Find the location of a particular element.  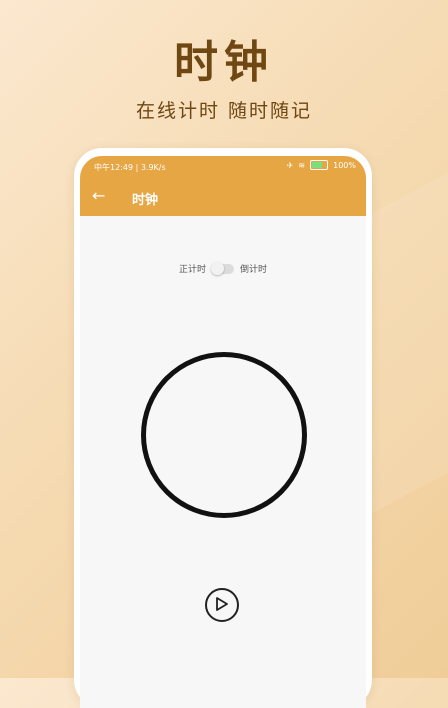

switch-knob is located at coordinates (217, 268).